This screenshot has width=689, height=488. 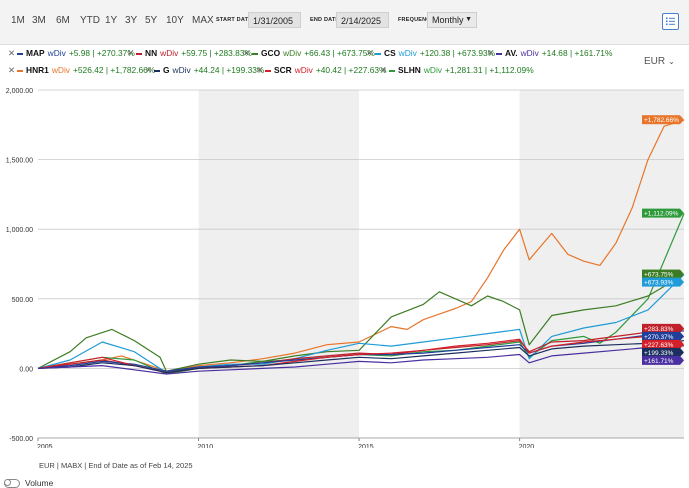 I want to click on end-label: +1,112.09%, so click(x=663, y=213).